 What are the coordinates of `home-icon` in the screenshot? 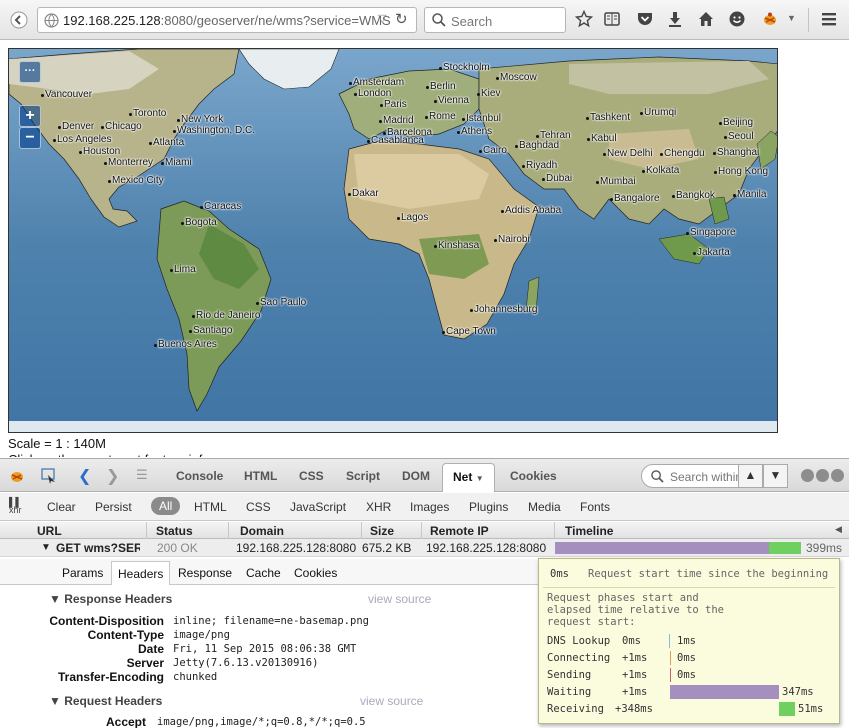 It's located at (706, 19).